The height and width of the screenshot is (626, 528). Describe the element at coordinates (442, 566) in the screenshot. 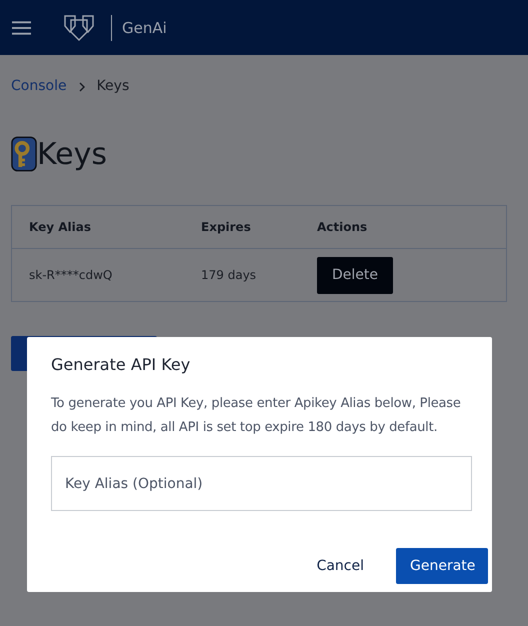

I see `generate-button: Generate` at that location.